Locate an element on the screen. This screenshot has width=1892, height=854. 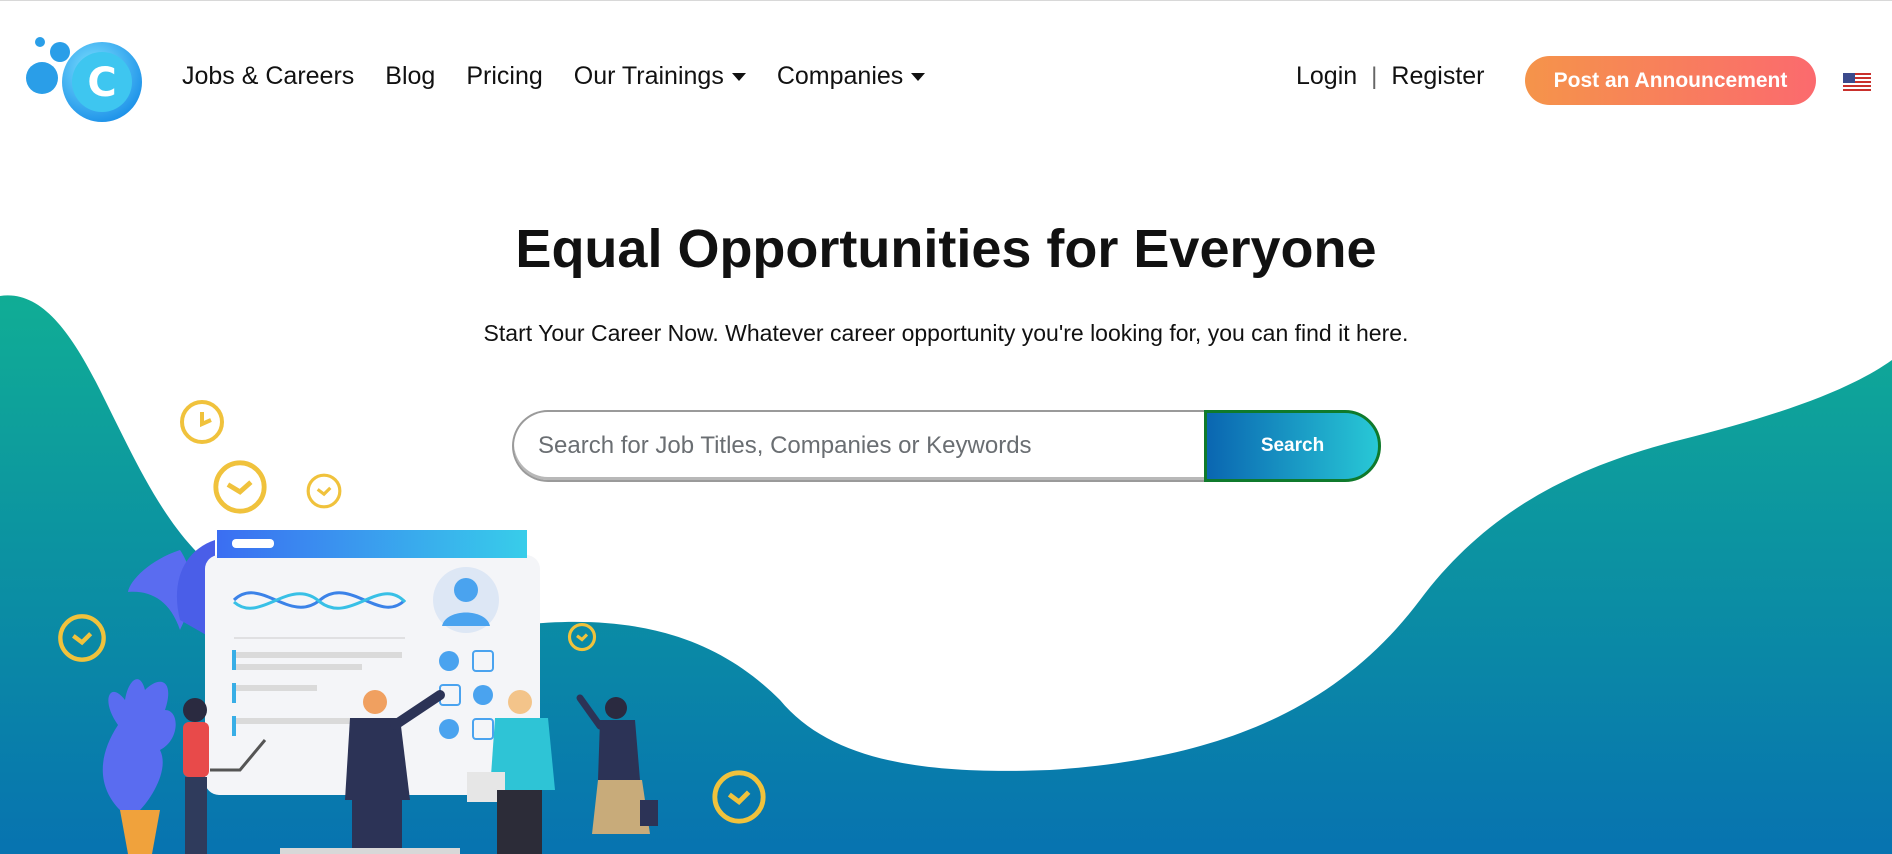
nav-label: Blog is located at coordinates (410, 76).